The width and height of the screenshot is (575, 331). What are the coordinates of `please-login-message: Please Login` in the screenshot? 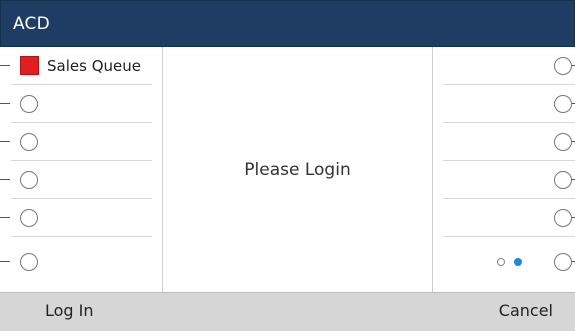 It's located at (297, 169).